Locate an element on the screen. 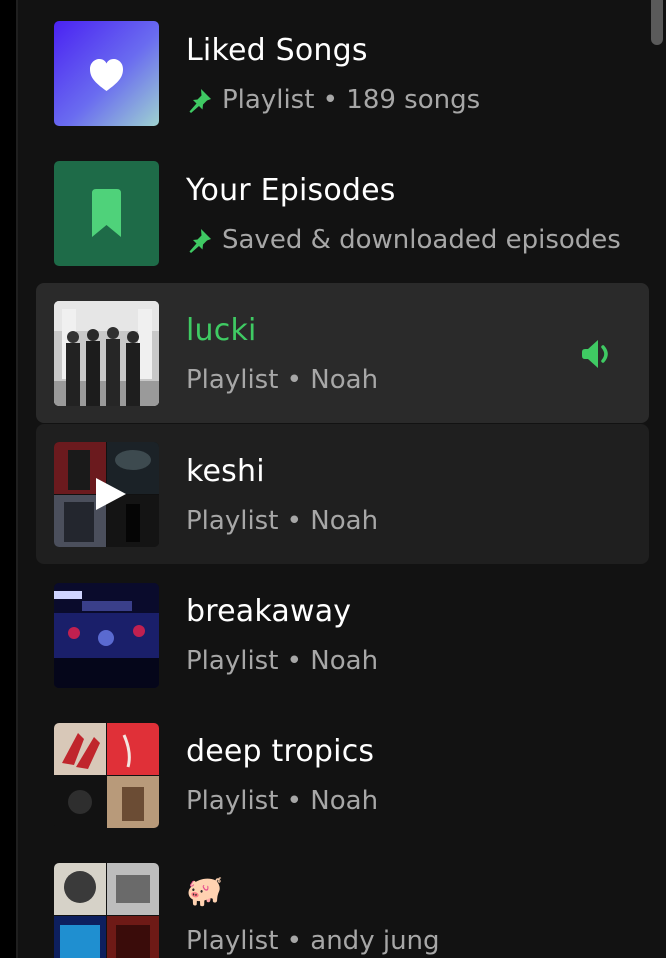  item-subtitle: Playlist • 189 songs is located at coordinates (351, 100).